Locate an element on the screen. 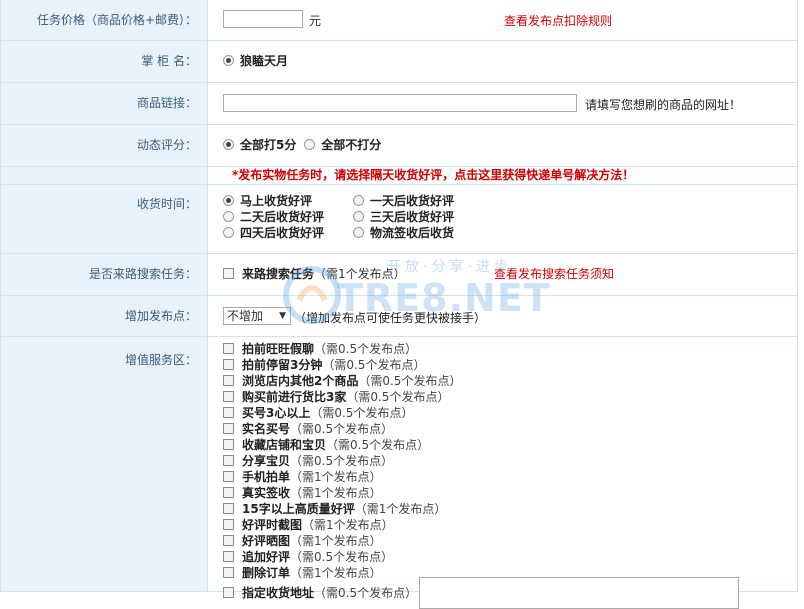 Image resolution: width=804 pixels, height=609 pixels. receipt-option: 一天后收货好评 is located at coordinates (412, 201).